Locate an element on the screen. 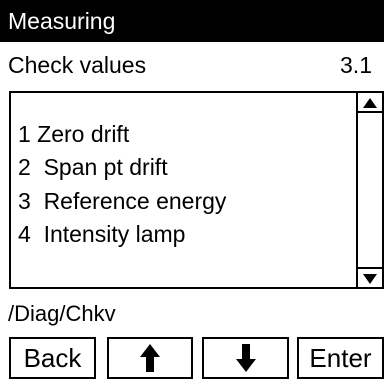 The height and width of the screenshot is (380, 384). scroll-up-icon is located at coordinates (370, 103).